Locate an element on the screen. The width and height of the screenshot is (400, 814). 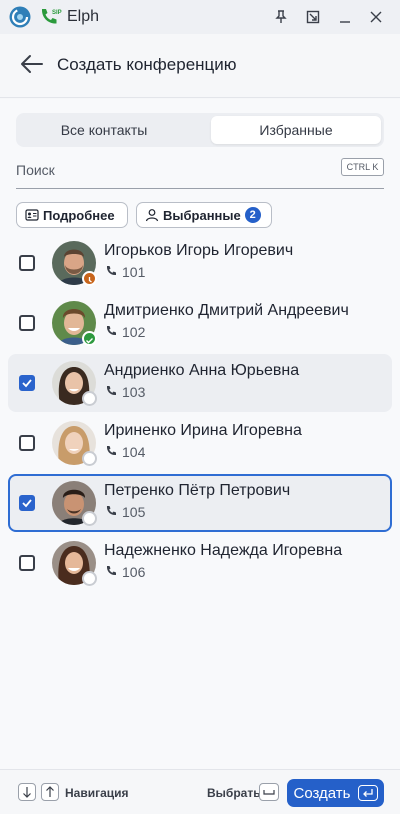
select-hint: Выбрать is located at coordinates (234, 793).